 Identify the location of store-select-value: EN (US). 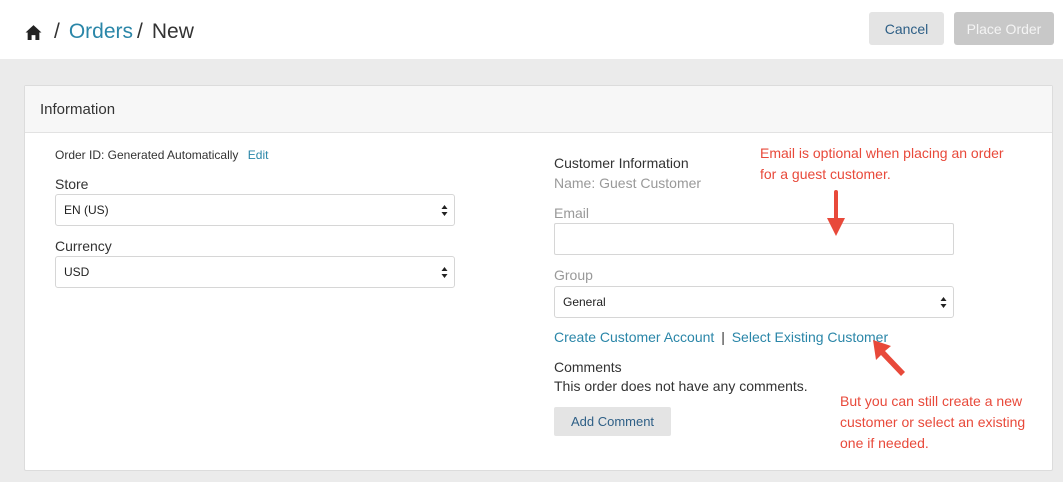
(86, 210).